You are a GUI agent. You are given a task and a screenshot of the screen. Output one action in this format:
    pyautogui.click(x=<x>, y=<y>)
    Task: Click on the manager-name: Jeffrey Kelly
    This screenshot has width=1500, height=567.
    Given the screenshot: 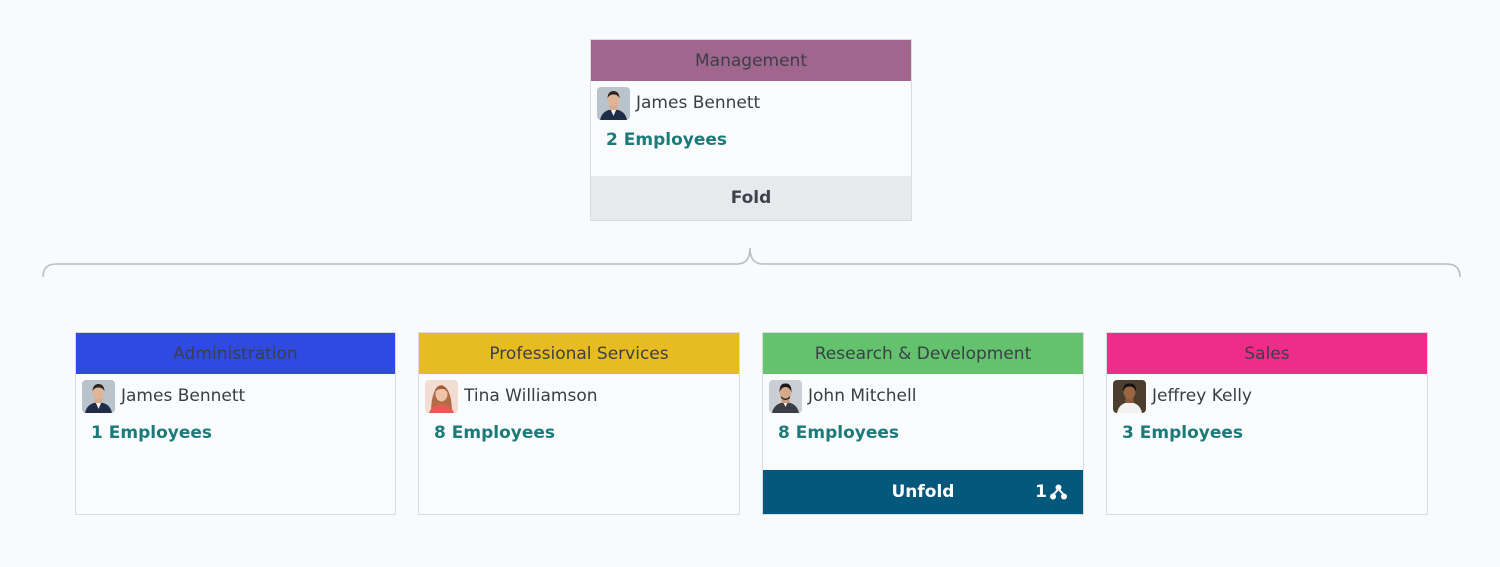 What is the action you would take?
    pyautogui.click(x=1202, y=396)
    